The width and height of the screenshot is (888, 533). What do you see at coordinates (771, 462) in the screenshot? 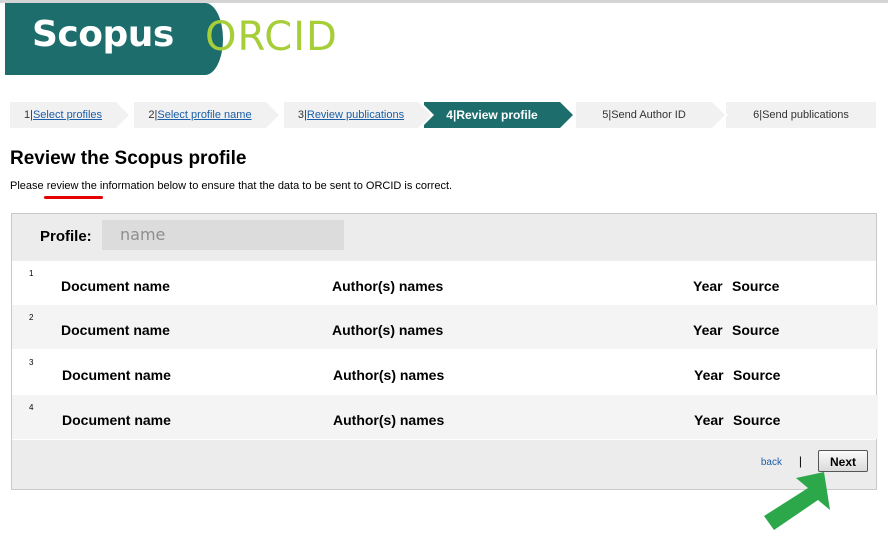
I see `back-link: back` at bounding box center [771, 462].